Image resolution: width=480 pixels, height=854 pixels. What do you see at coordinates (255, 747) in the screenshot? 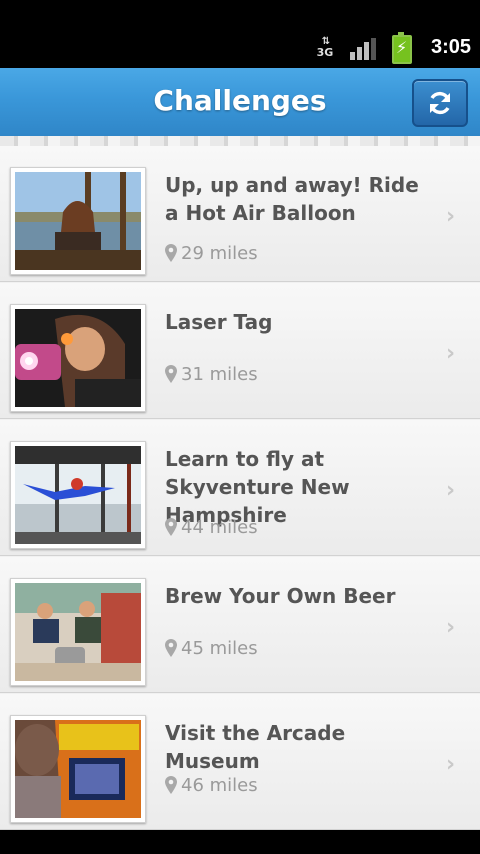
I see `challenge-title: Visit the Arcade Museum` at bounding box center [255, 747].